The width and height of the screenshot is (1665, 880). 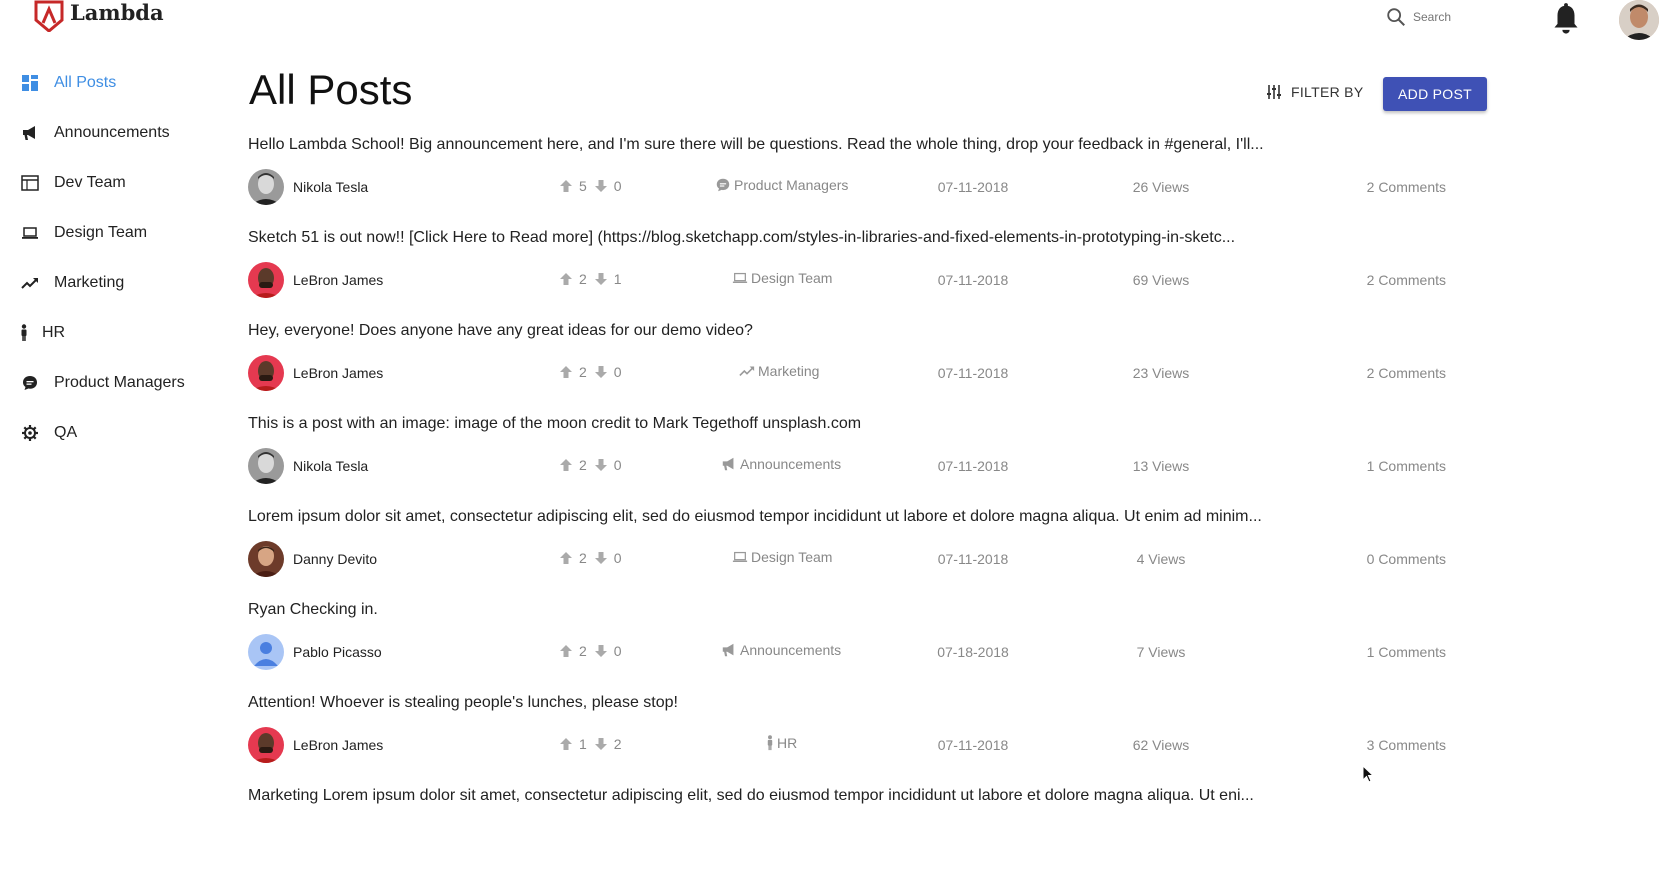 What do you see at coordinates (105, 433) in the screenshot?
I see `sidebar-item-qa: QA` at bounding box center [105, 433].